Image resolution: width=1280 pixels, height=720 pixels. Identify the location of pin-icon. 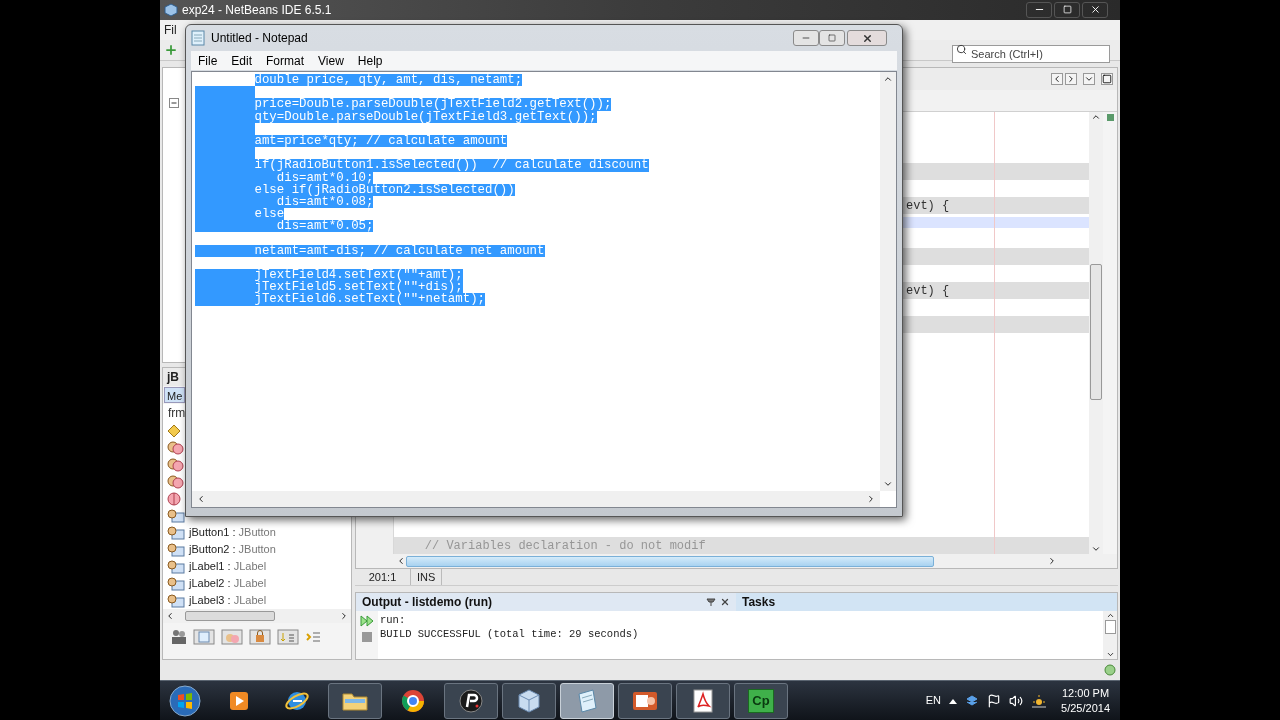
(711, 602).